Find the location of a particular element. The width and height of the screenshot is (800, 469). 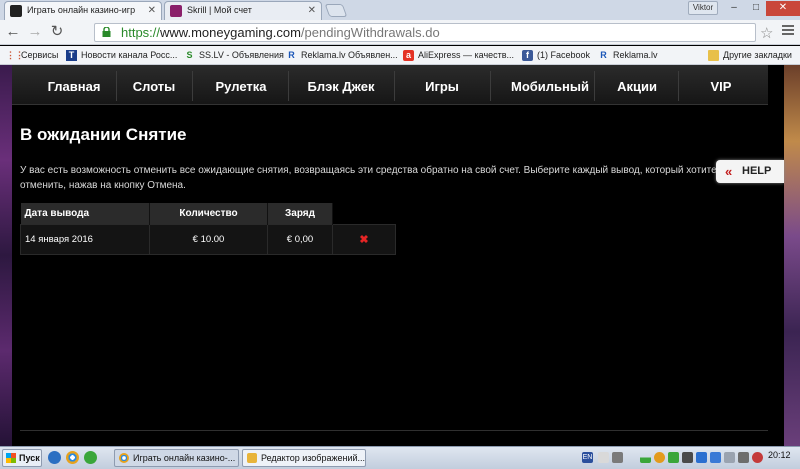

ss-icon: S is located at coordinates (189, 55).